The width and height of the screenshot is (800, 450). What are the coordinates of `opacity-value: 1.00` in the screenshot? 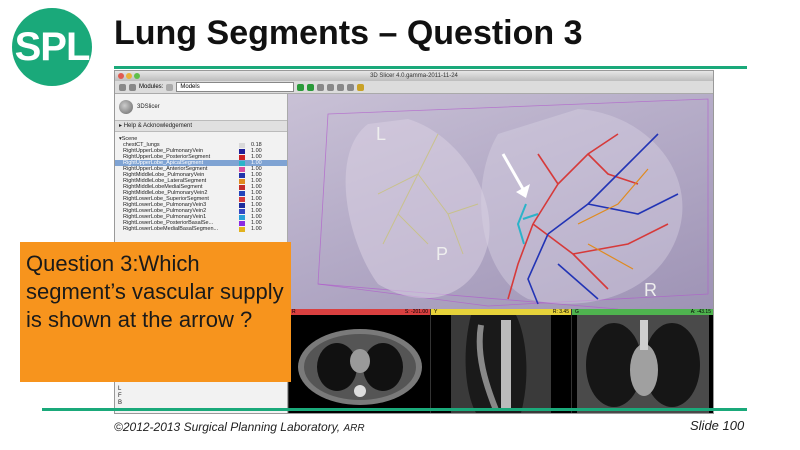 It's located at (256, 229).